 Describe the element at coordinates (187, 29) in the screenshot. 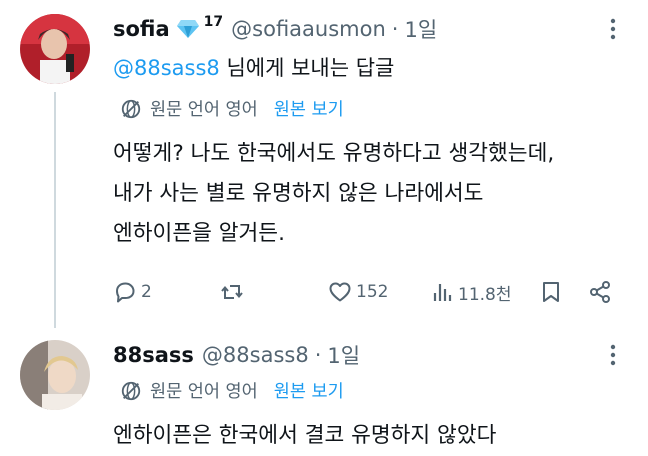

I see `verified-gem-icon` at that location.